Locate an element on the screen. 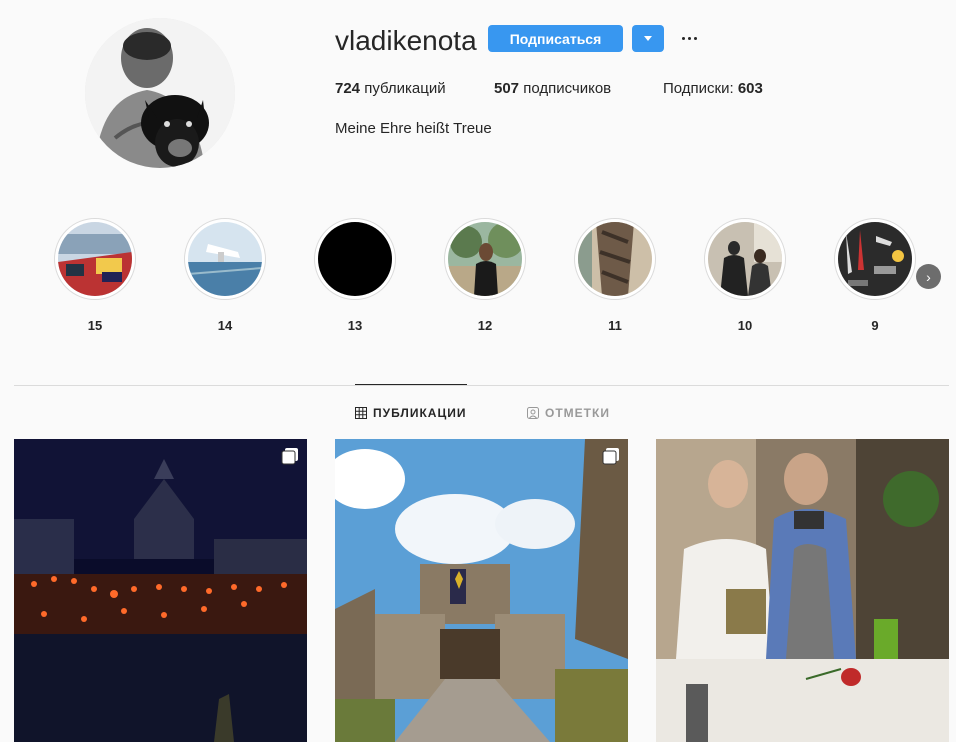 This screenshot has height=742, width=956. highlight-label: 12 is located at coordinates (485, 325).